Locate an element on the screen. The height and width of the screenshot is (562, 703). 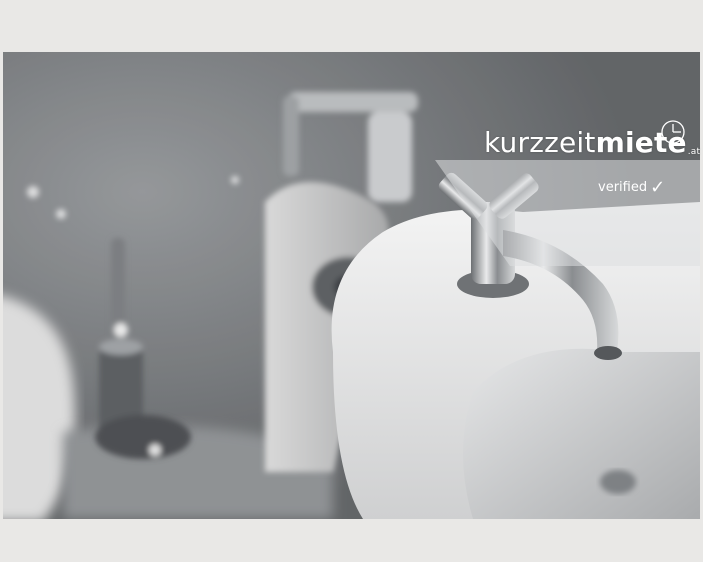
brand-tld: .at is located at coordinates (694, 152).